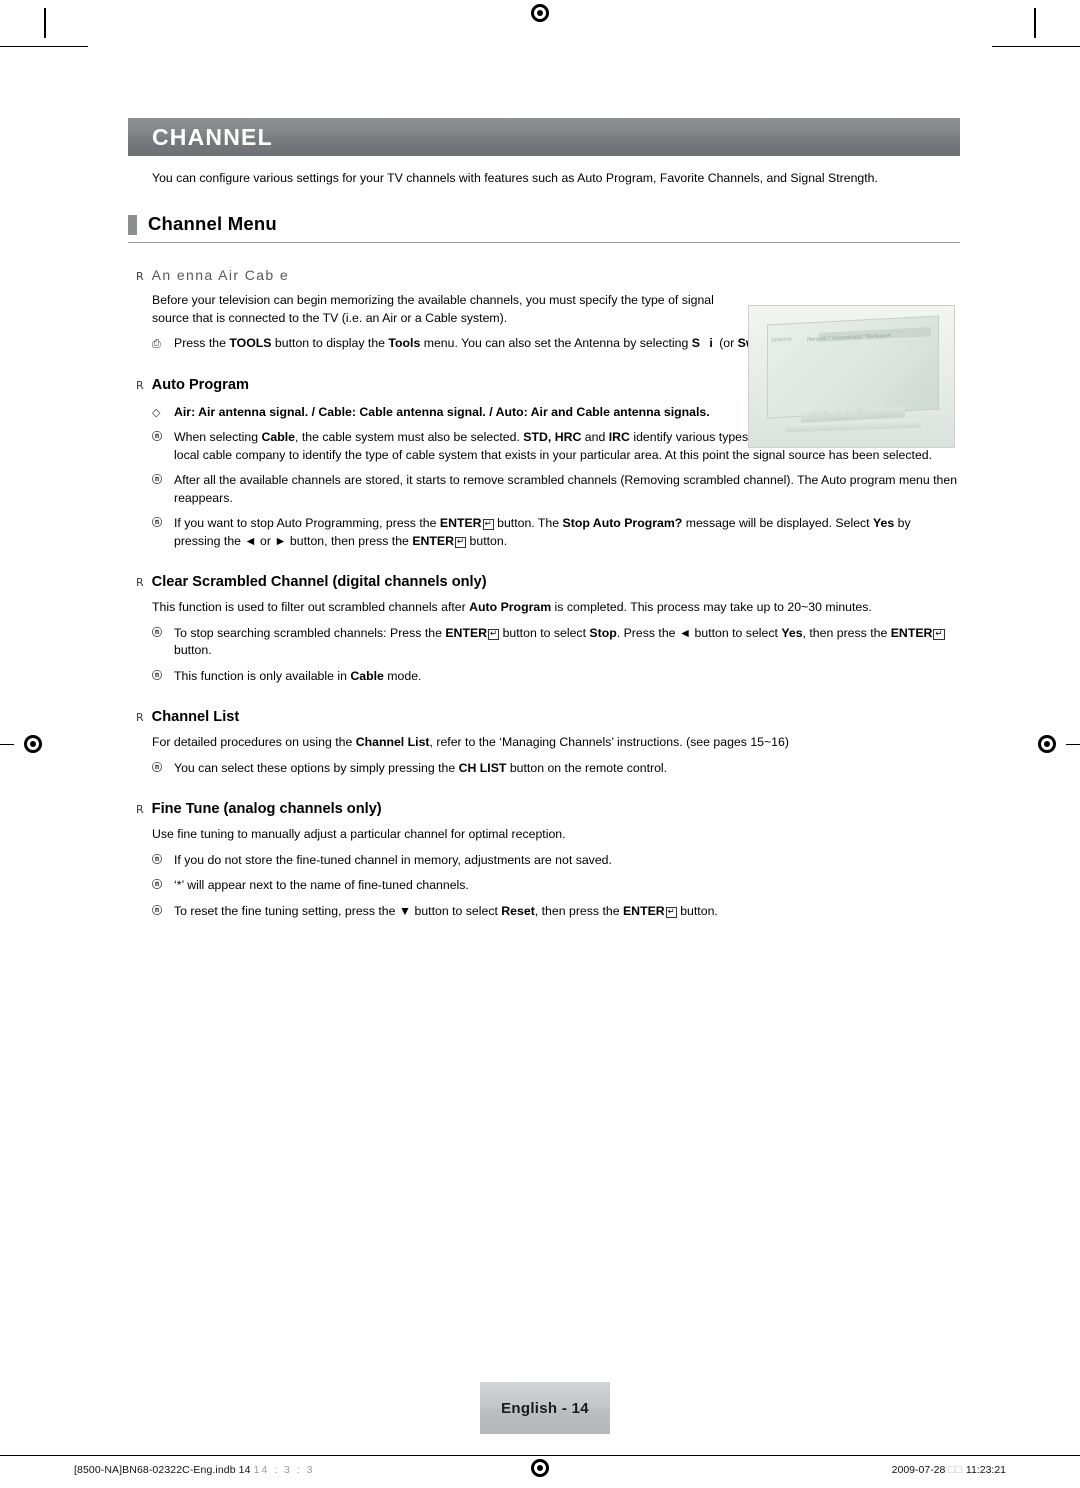  Describe the element at coordinates (33, 744) in the screenshot. I see `registration-mark-left` at that location.